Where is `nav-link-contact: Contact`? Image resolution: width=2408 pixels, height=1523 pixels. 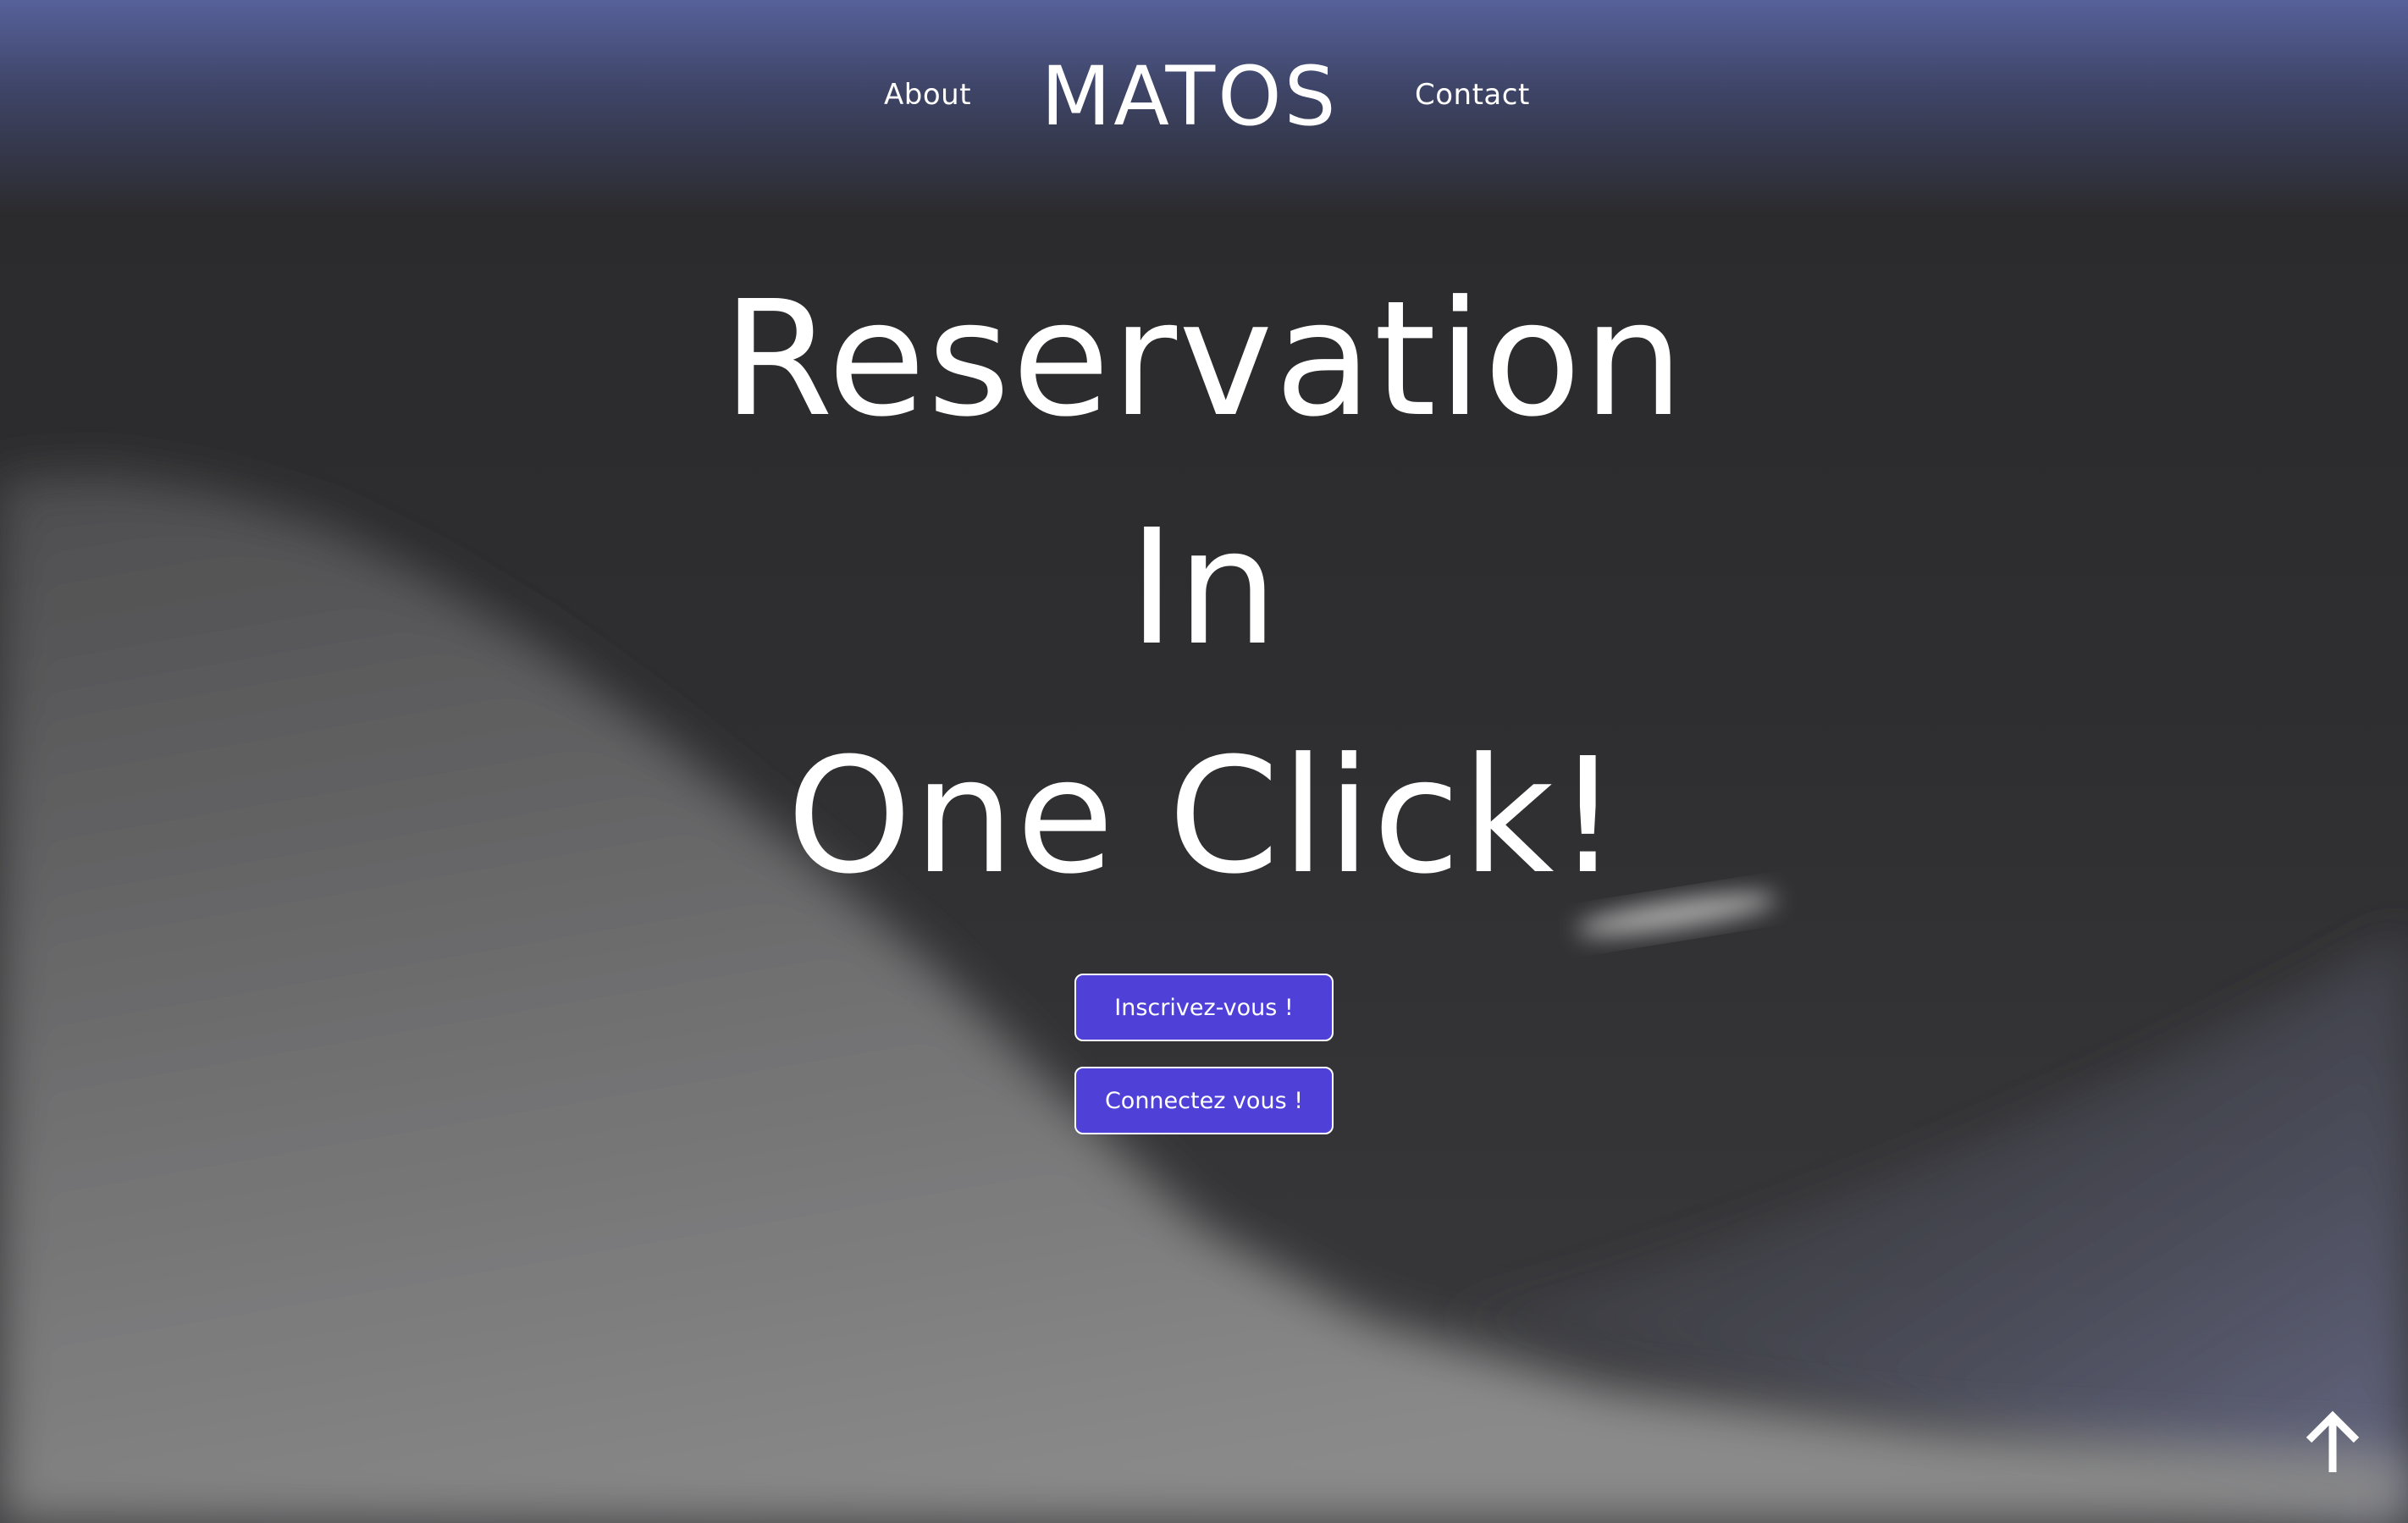
nav-link-contact: Contact is located at coordinates (1472, 95).